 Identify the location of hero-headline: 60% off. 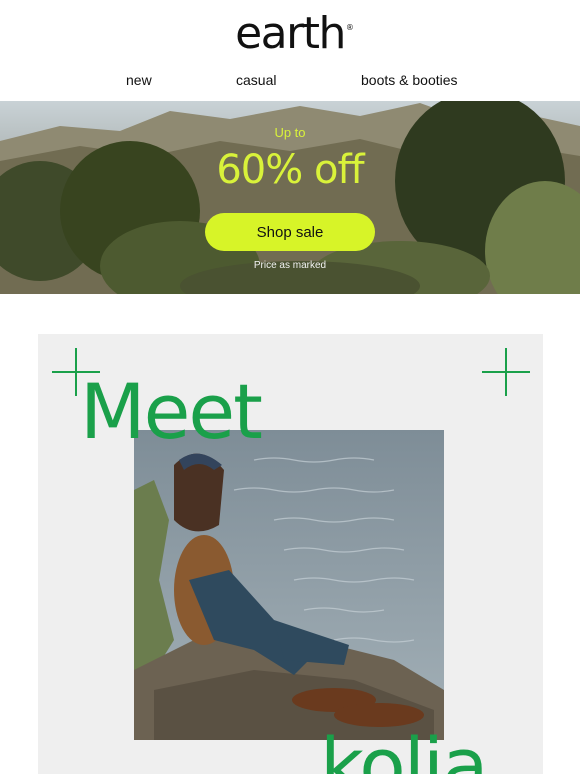
(290, 170).